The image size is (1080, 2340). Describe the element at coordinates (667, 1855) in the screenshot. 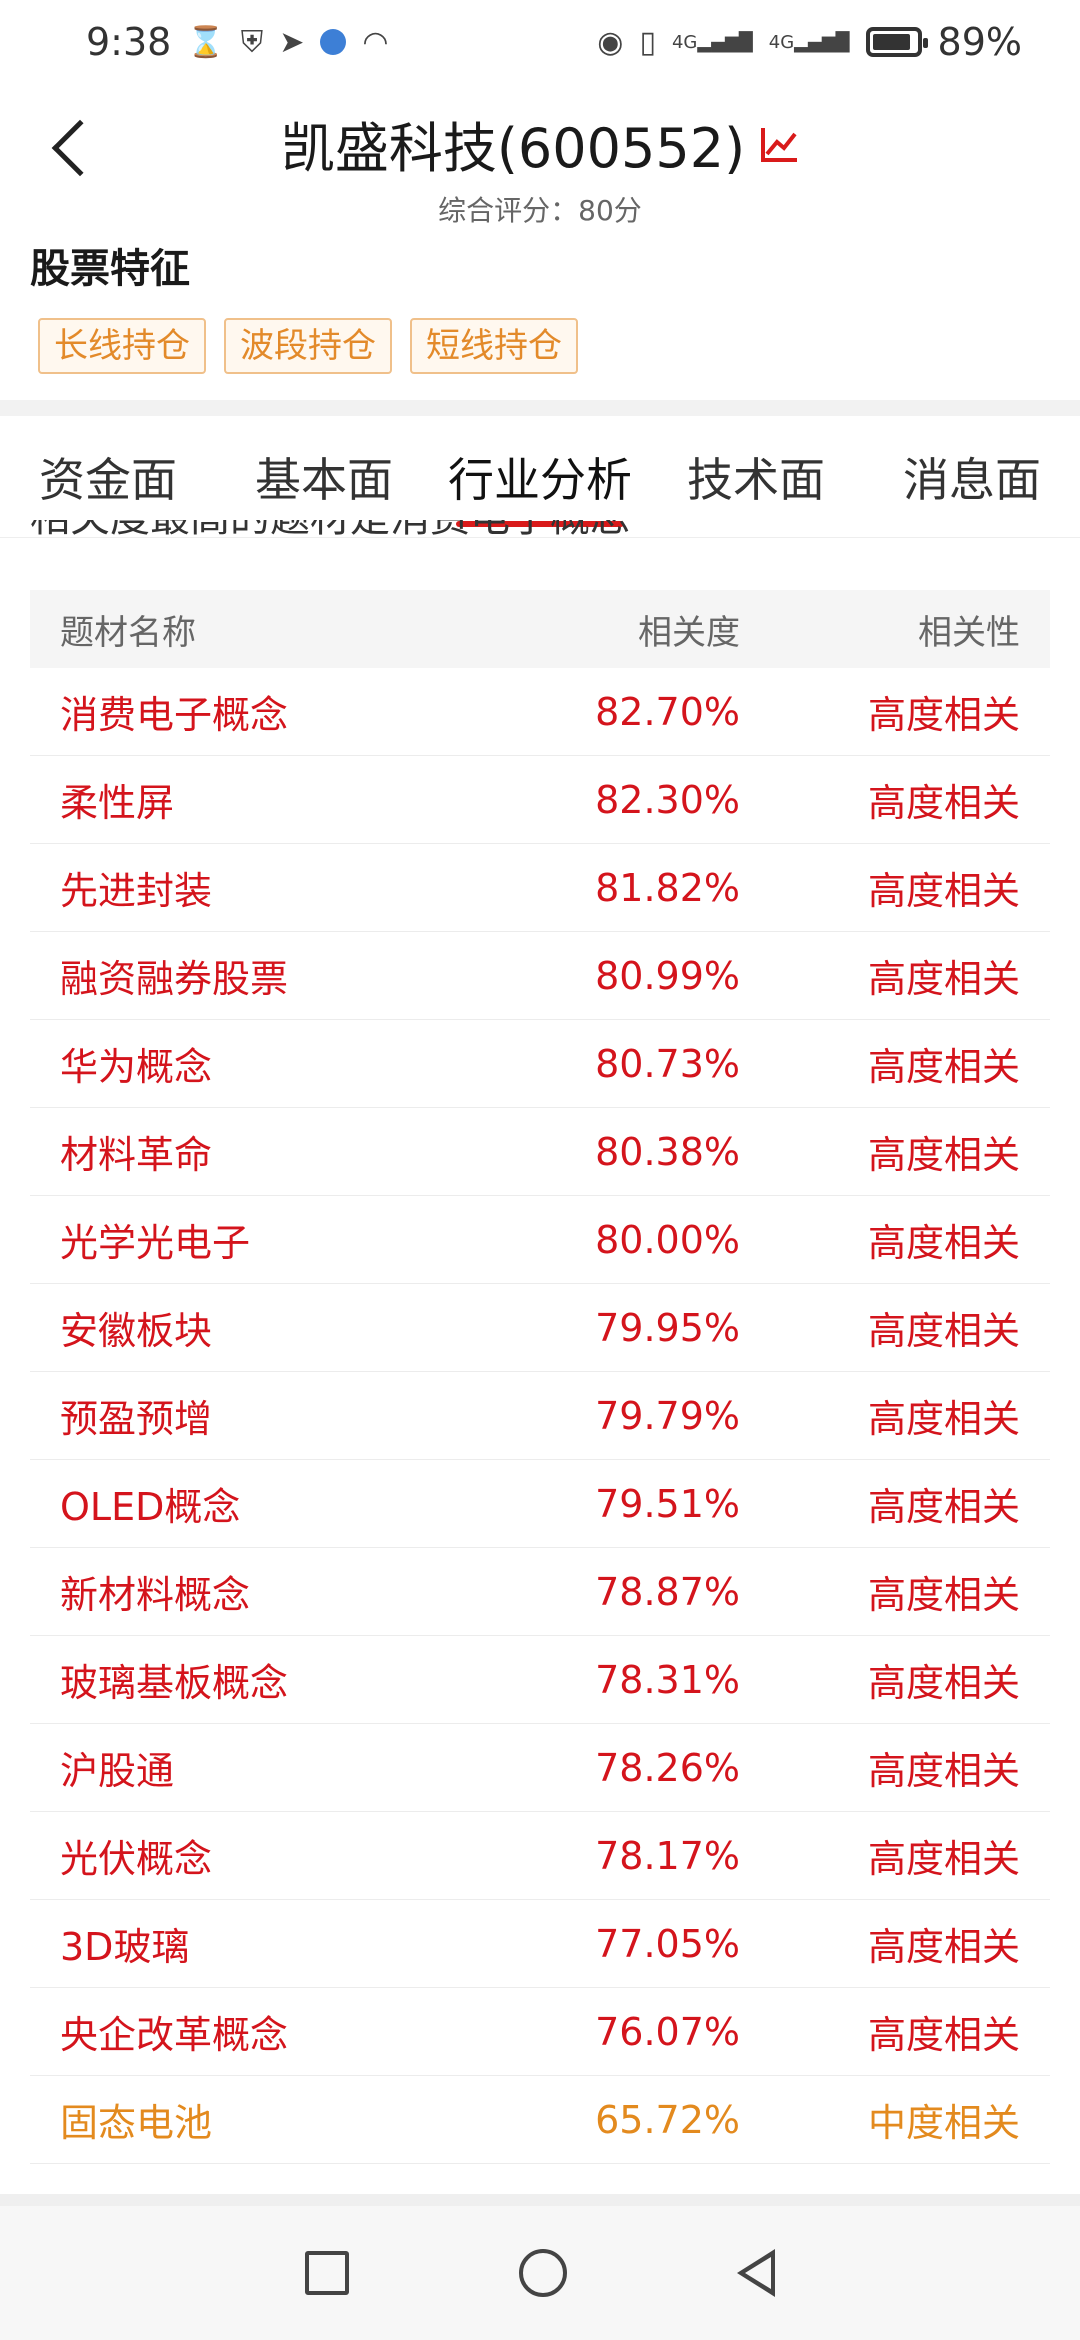

I see `cell-score: 78.17%` at that location.